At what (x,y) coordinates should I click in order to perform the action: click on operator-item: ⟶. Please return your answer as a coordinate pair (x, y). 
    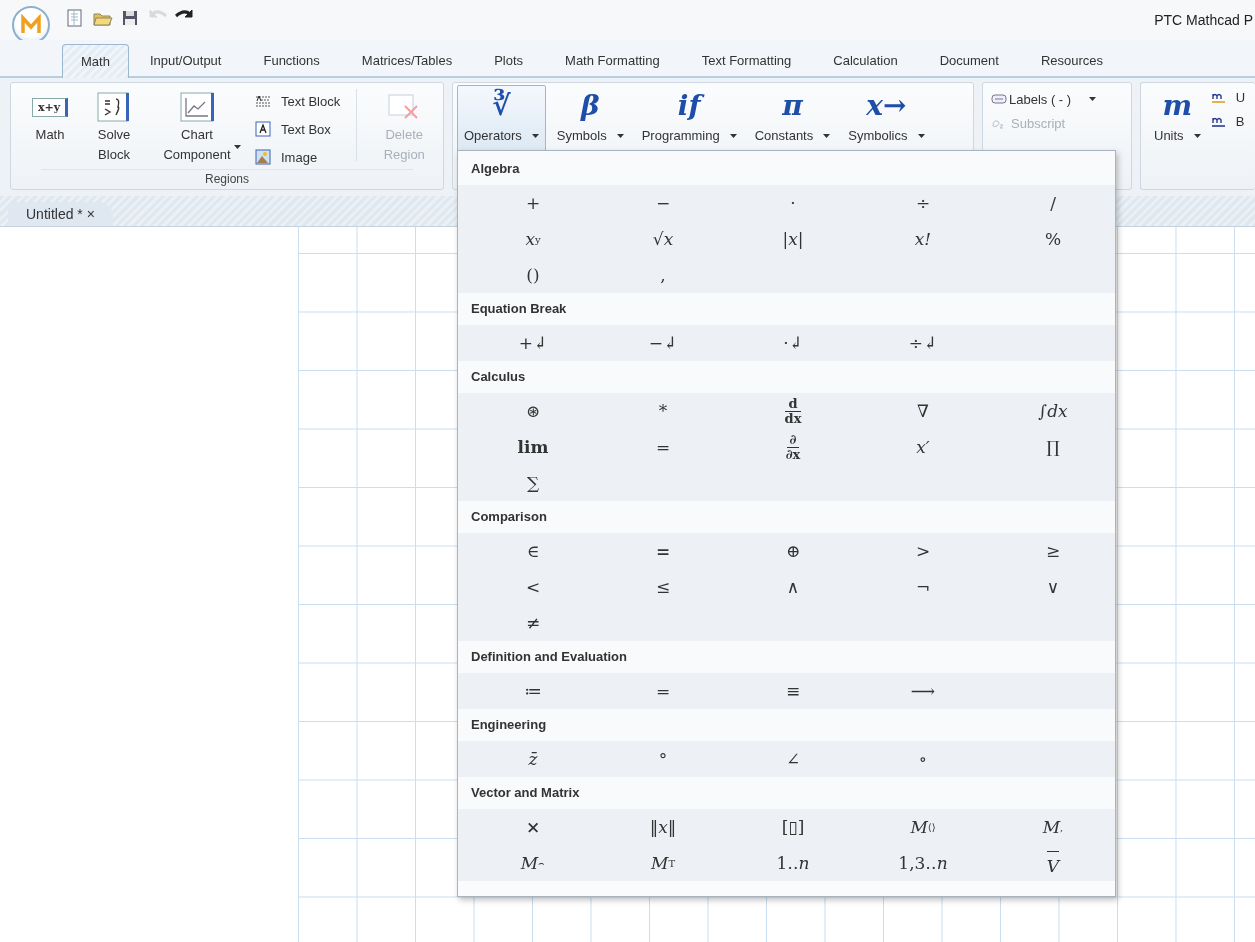
    Looking at the image, I should click on (923, 691).